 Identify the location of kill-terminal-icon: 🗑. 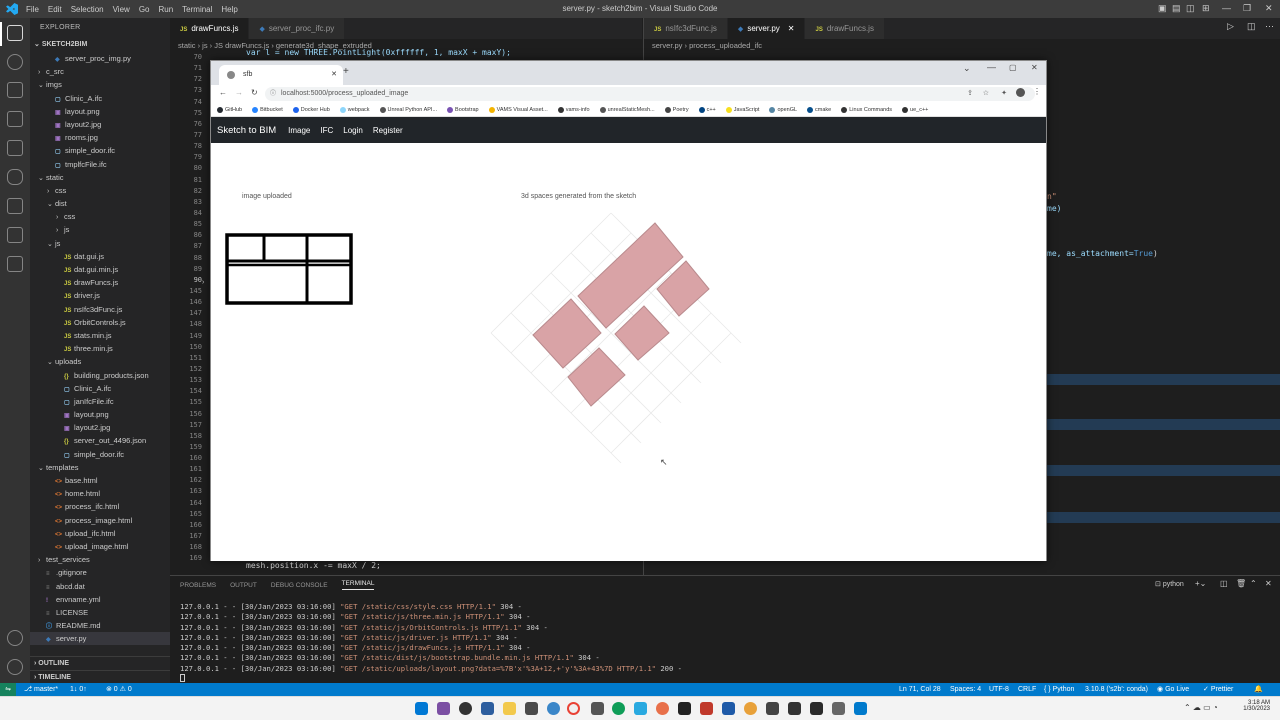
(1241, 583).